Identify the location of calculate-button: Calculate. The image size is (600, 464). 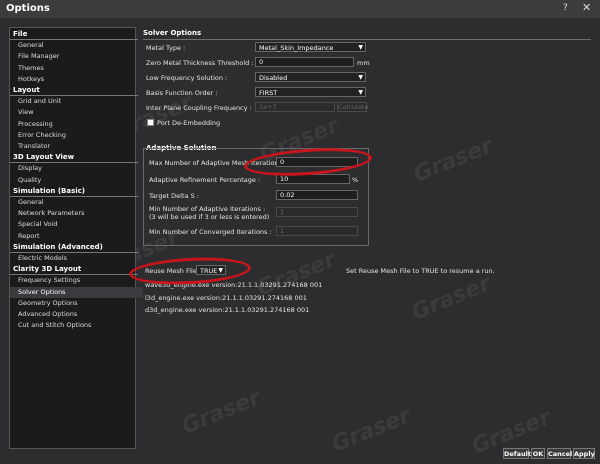
(352, 107).